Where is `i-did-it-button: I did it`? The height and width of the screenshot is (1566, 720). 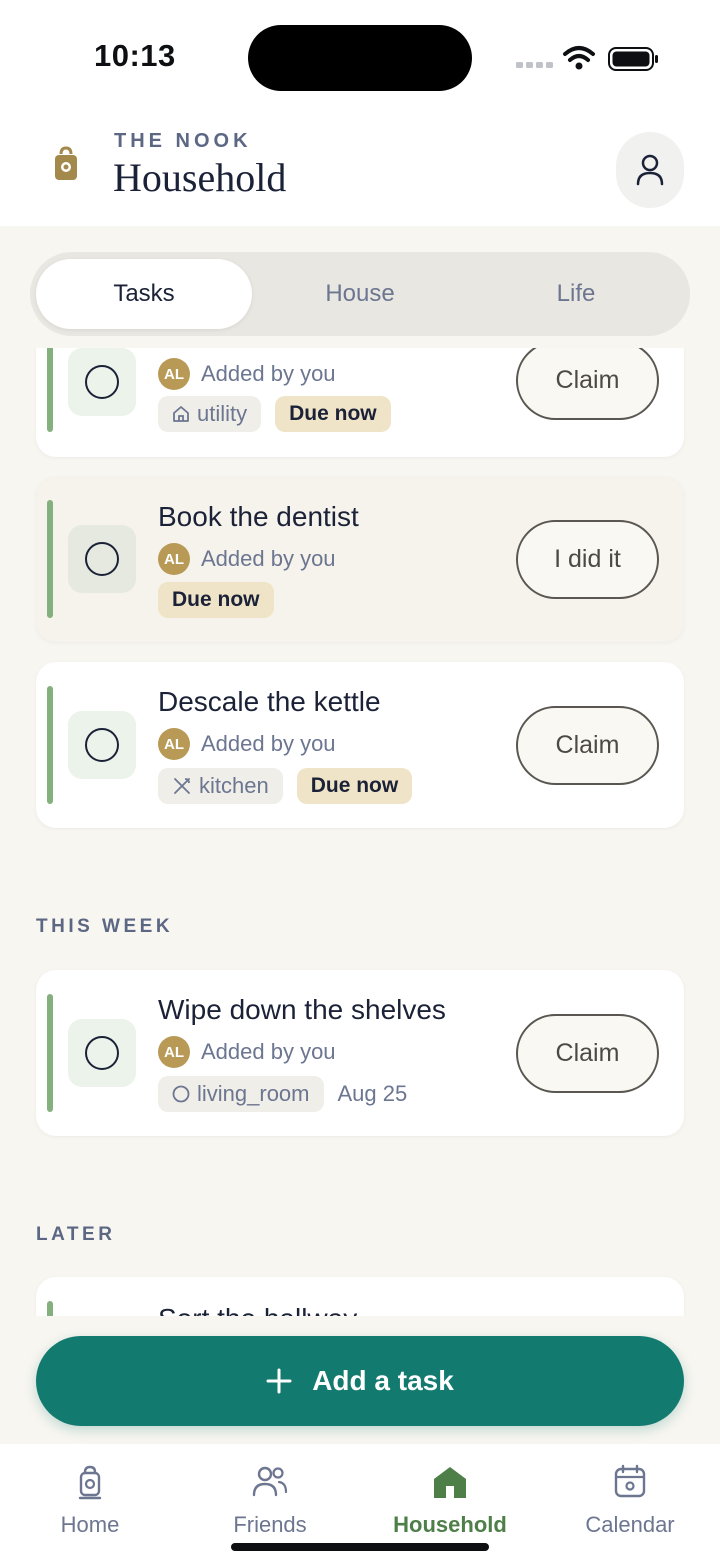
i-did-it-button: I did it is located at coordinates (587, 559).